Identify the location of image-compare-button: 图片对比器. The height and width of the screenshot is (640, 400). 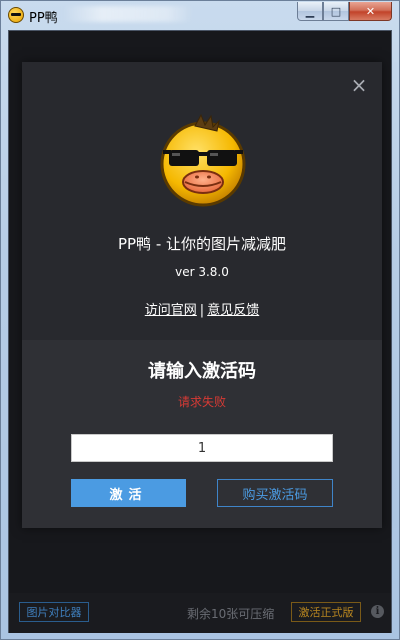
(54, 612).